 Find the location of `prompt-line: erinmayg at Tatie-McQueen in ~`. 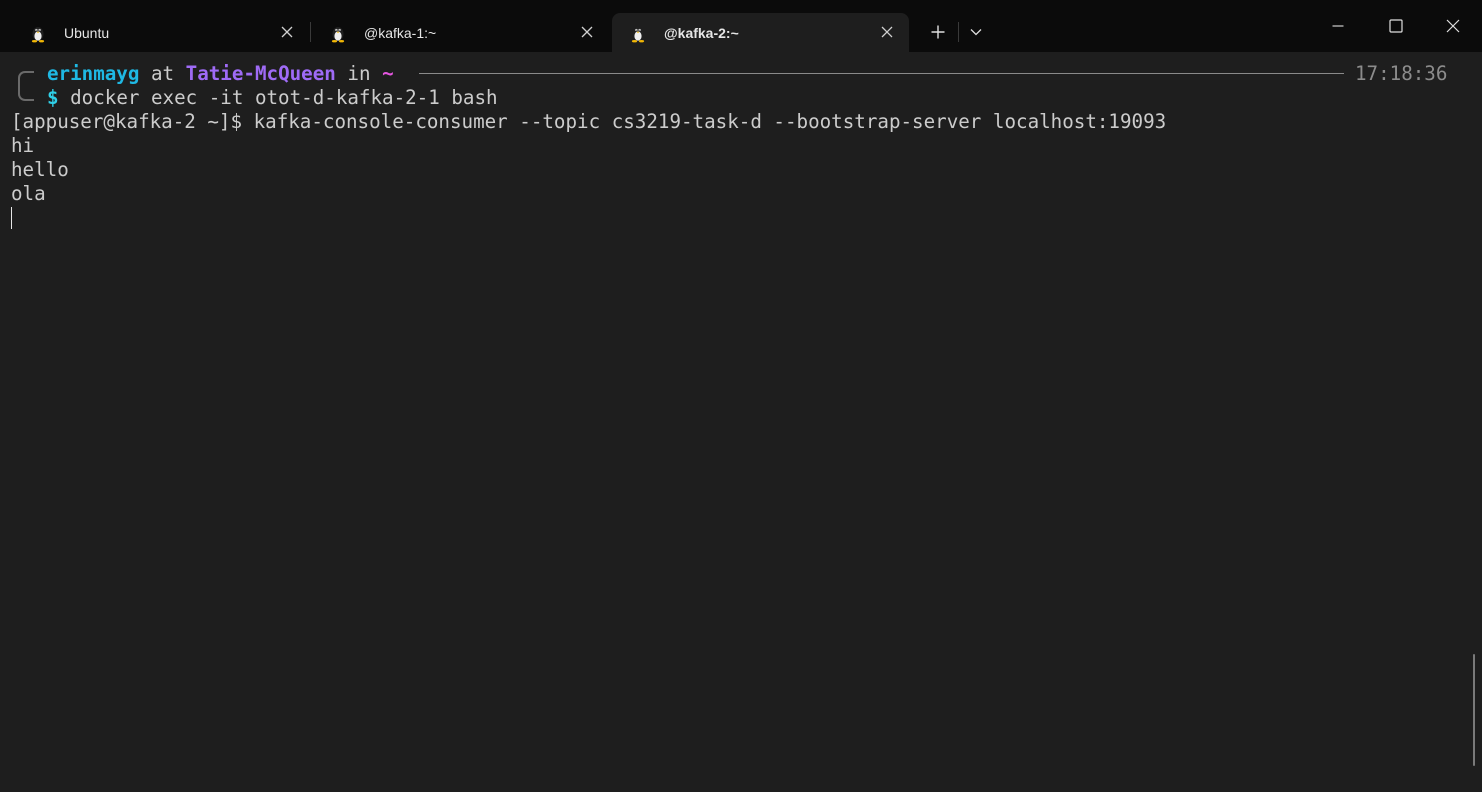

prompt-line: erinmayg at Tatie-McQueen in ~ is located at coordinates (220, 74).